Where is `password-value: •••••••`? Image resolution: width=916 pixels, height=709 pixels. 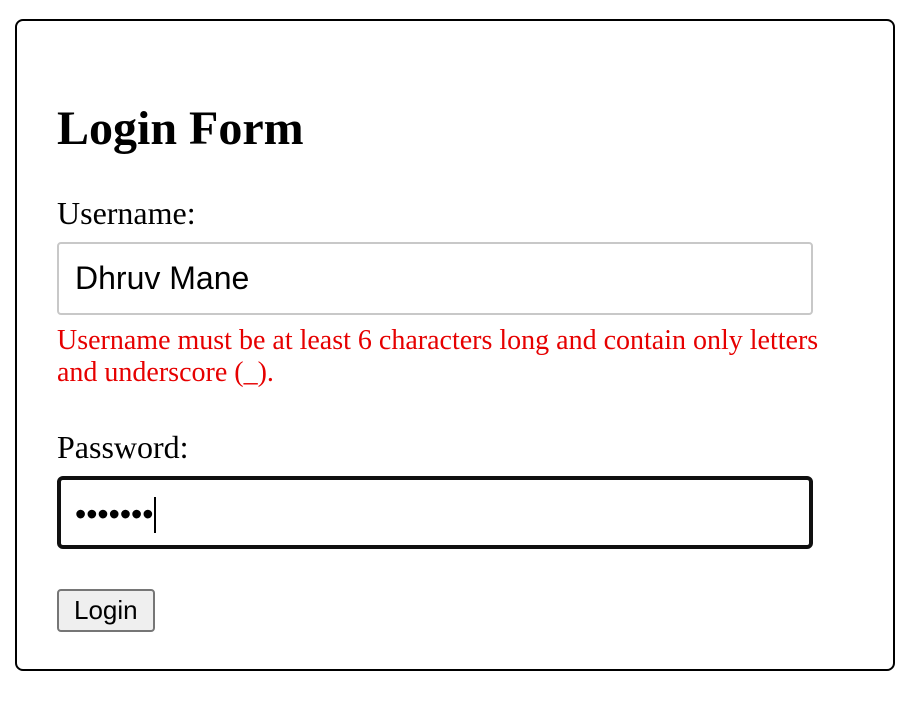 password-value: ••••••• is located at coordinates (114, 514).